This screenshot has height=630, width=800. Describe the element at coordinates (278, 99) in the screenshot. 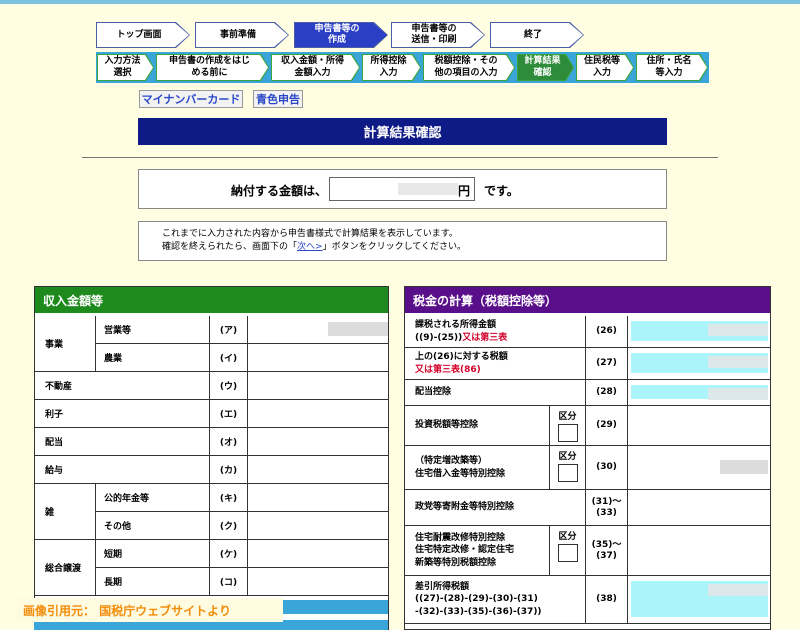

I see `aoiro-button: 青色申告` at that location.